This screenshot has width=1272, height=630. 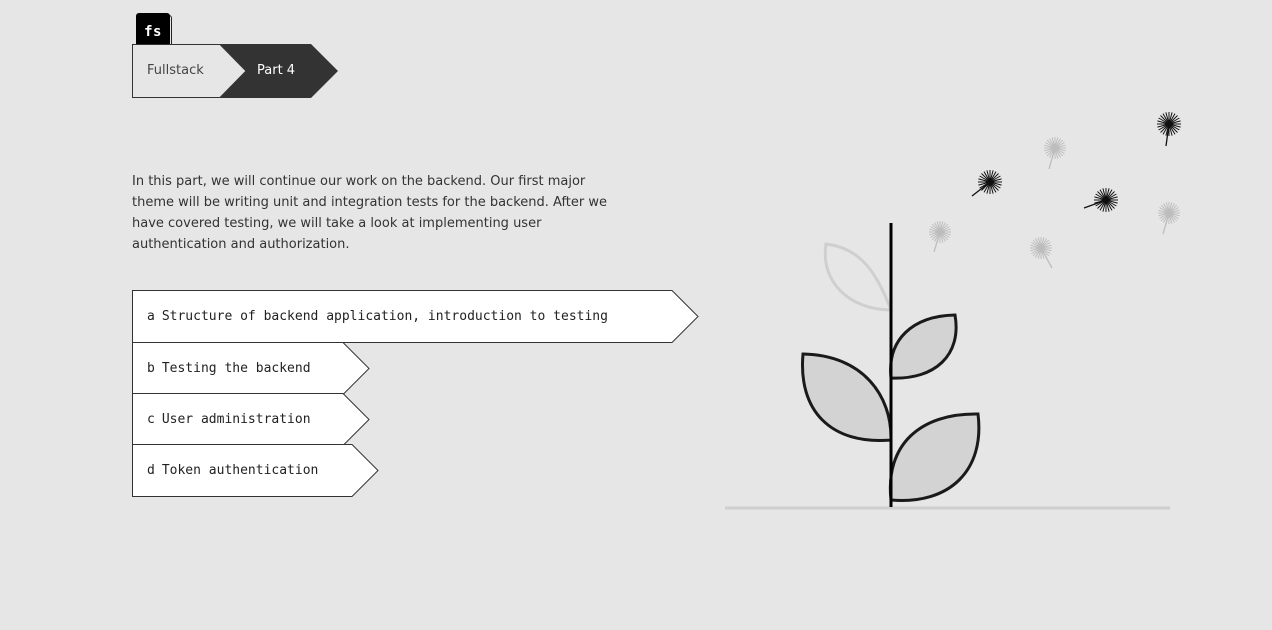 I want to click on section-label: b Testing the backend, so click(x=229, y=368).